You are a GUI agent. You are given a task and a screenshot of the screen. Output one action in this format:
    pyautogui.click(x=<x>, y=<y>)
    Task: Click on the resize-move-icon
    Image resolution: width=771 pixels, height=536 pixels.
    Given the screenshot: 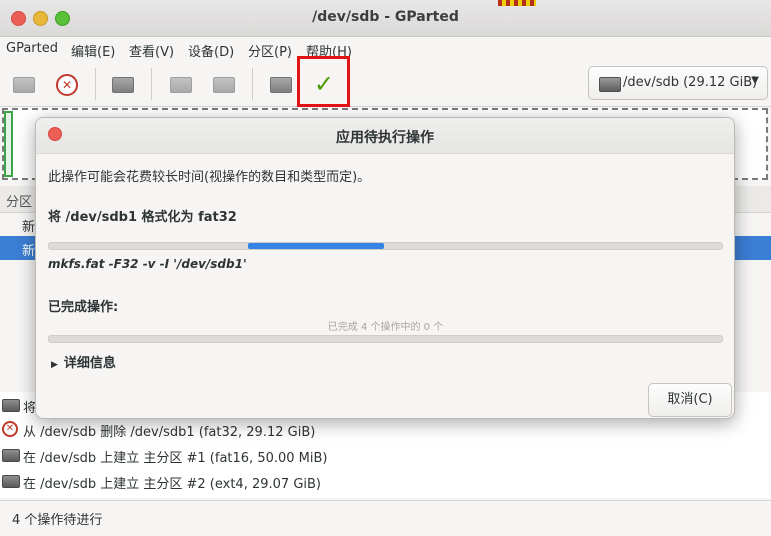 What is the action you would take?
    pyautogui.click(x=123, y=85)
    